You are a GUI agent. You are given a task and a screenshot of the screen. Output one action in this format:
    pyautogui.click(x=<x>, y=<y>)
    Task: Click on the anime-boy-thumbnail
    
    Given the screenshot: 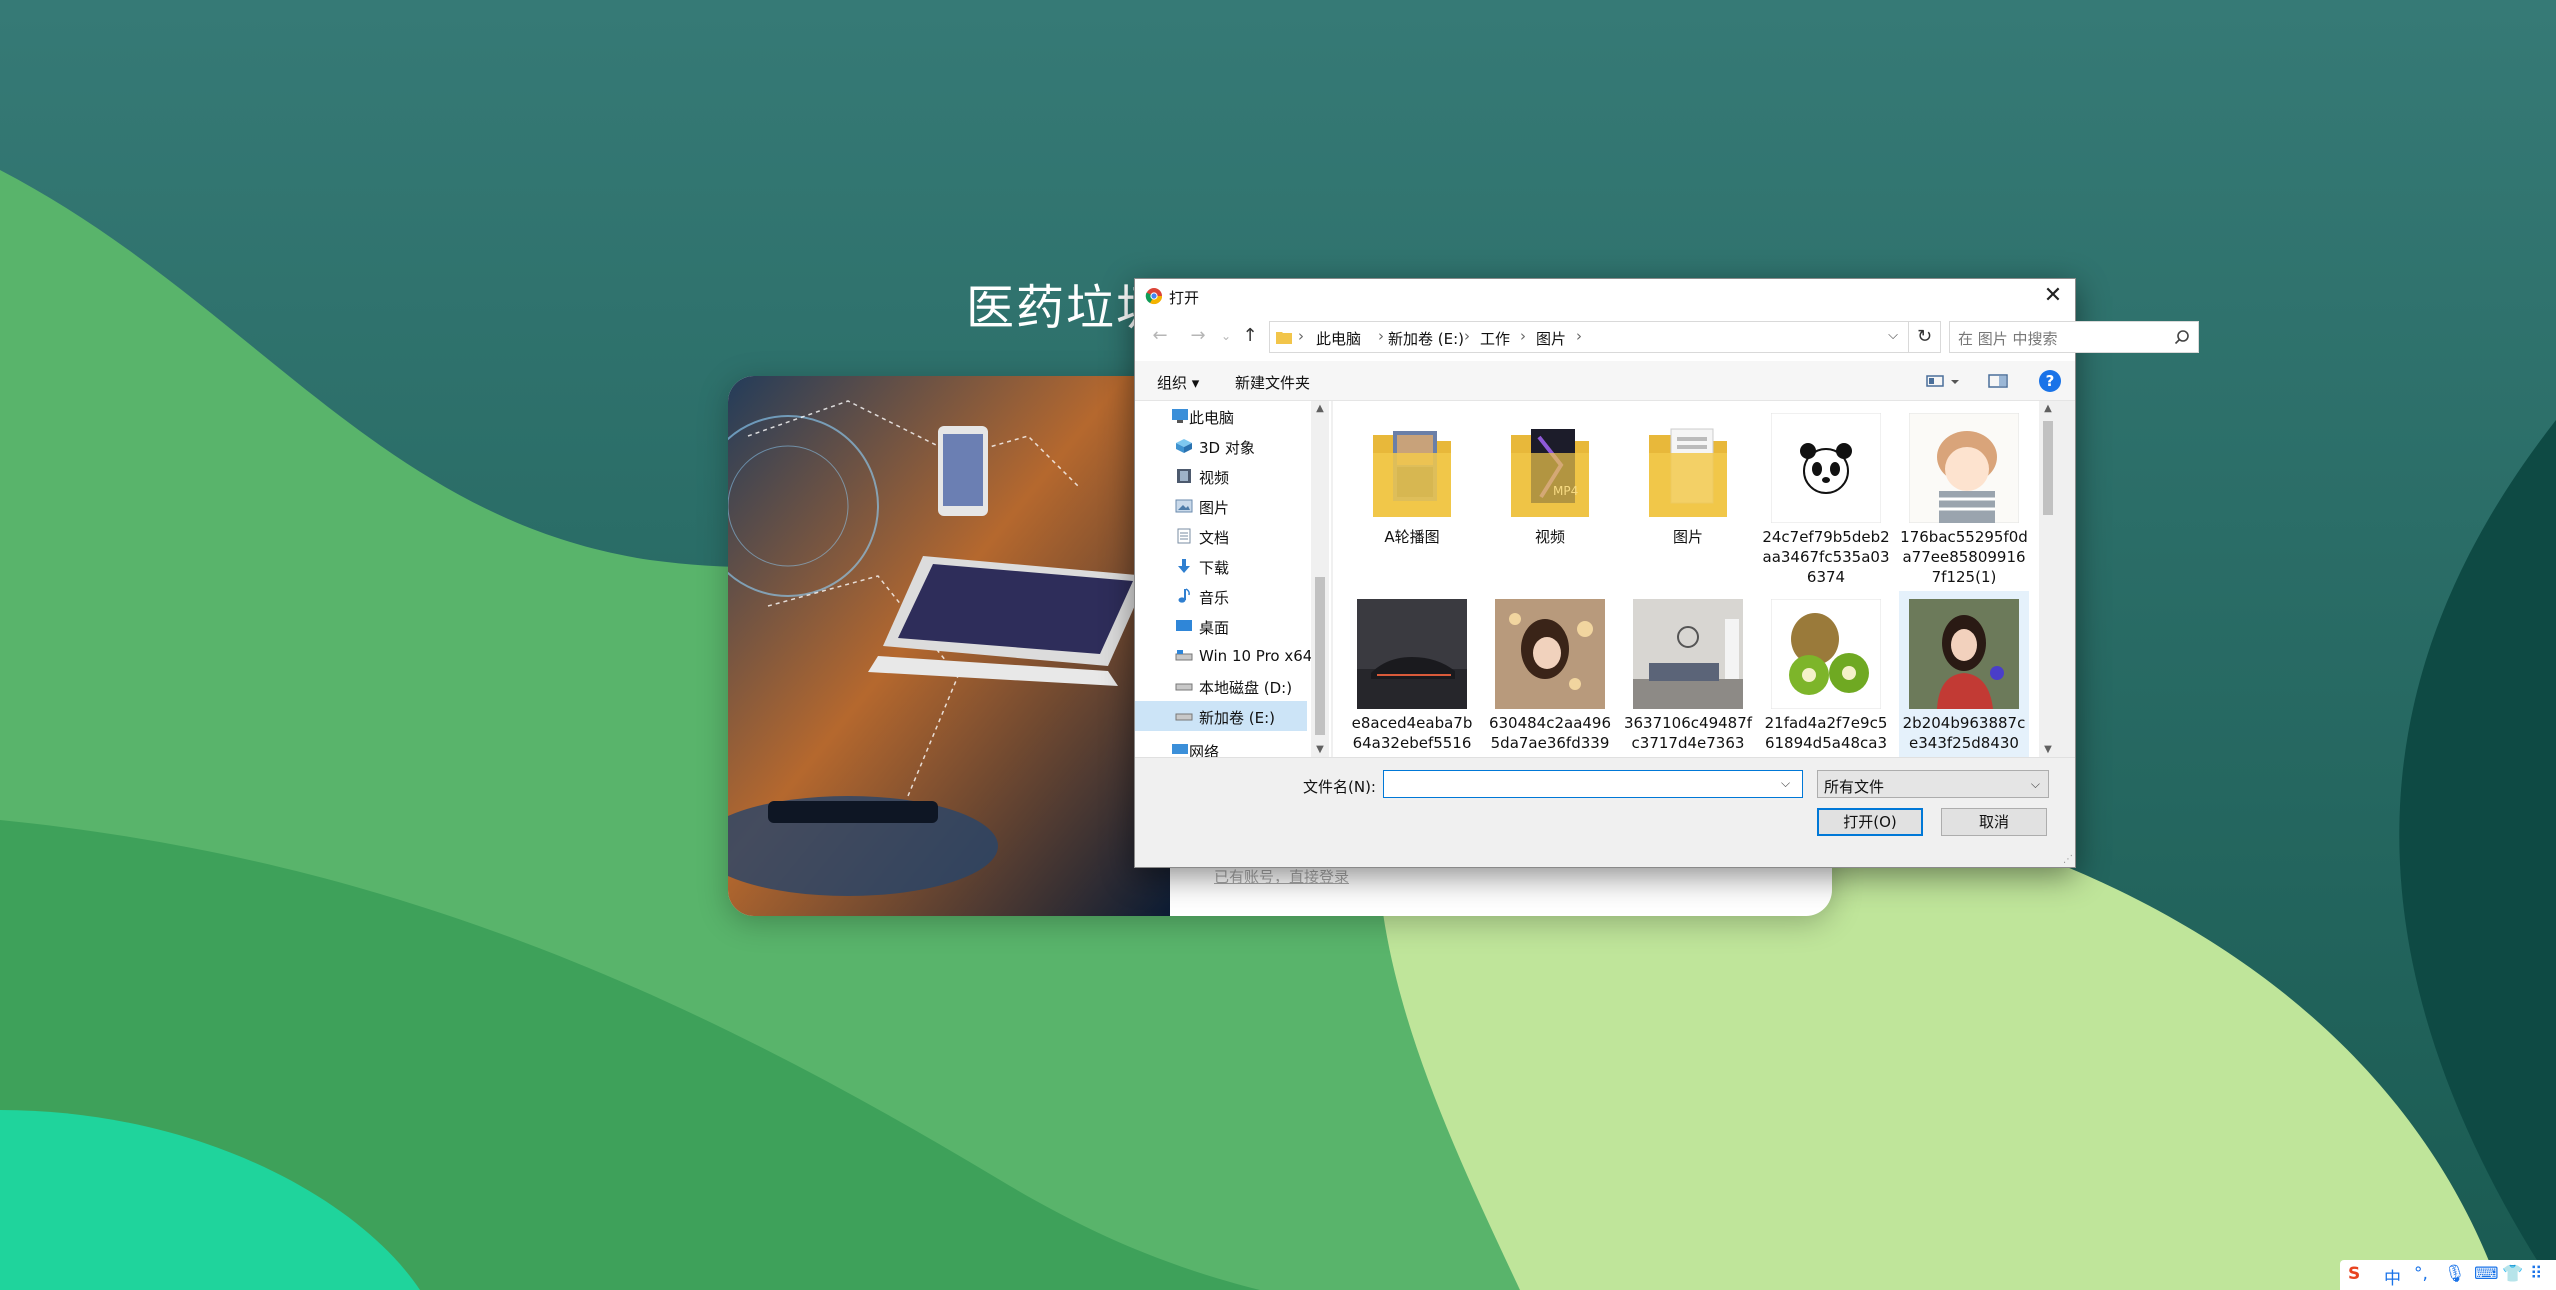 What is the action you would take?
    pyautogui.click(x=1964, y=468)
    